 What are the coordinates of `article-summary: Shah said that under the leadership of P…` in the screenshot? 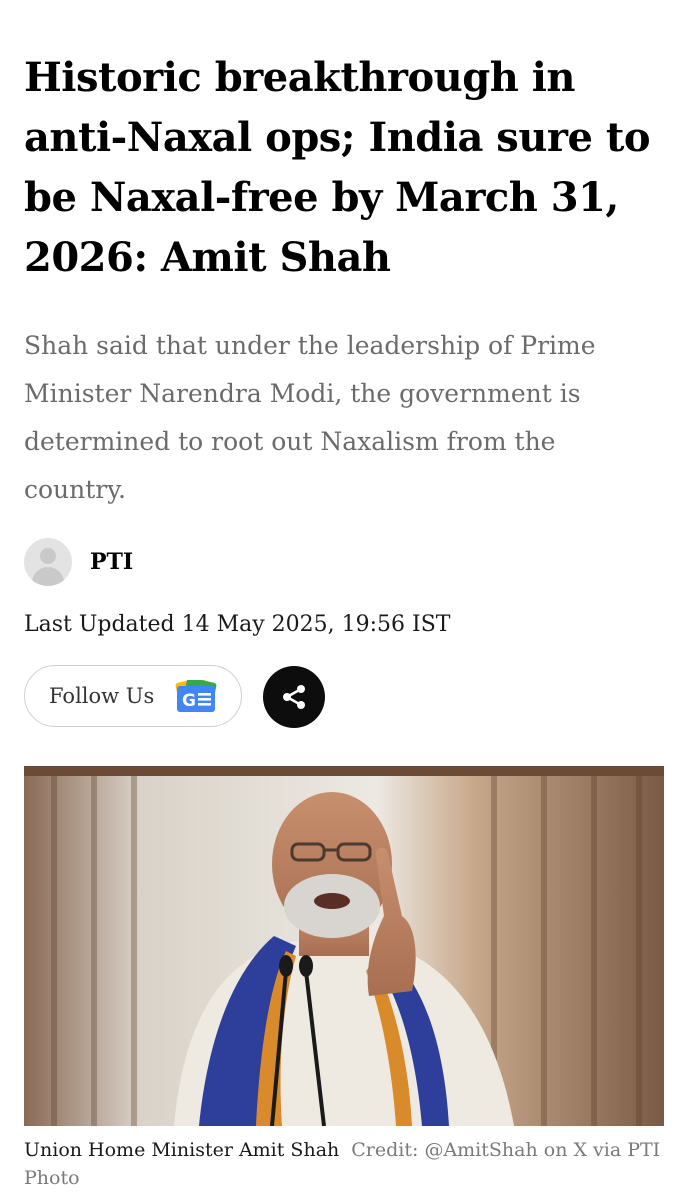 It's located at (310, 417).